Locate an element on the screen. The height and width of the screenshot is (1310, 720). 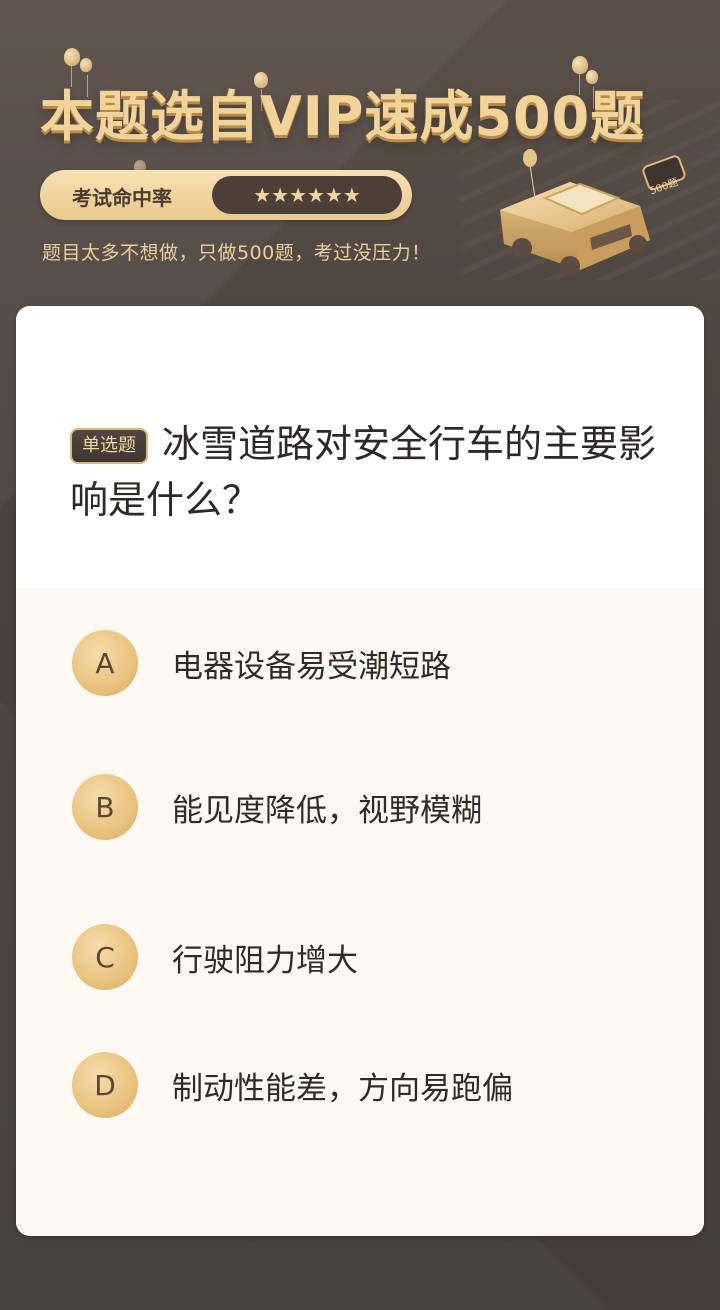
option-a: A 电器设备易受潮短路 is located at coordinates (372, 663).